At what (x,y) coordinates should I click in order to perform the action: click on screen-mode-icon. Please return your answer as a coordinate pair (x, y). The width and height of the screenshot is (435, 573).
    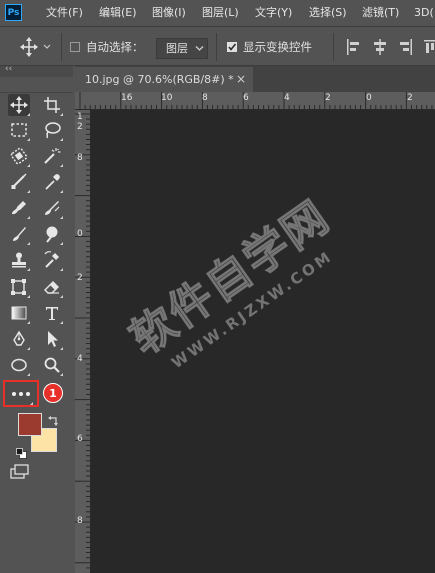
    Looking at the image, I should click on (19, 471).